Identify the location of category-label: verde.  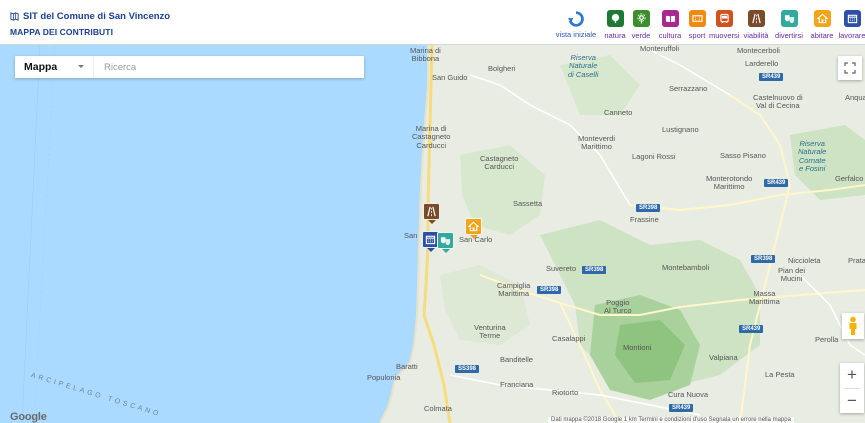
(641, 35).